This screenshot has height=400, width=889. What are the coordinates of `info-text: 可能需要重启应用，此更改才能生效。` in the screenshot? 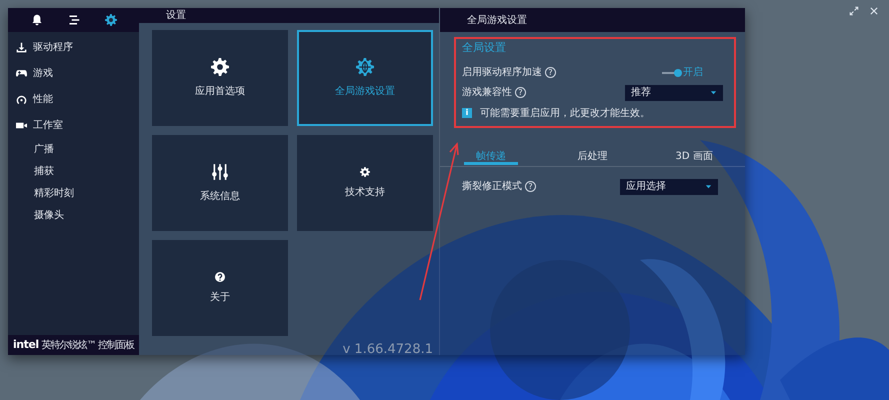 It's located at (565, 113).